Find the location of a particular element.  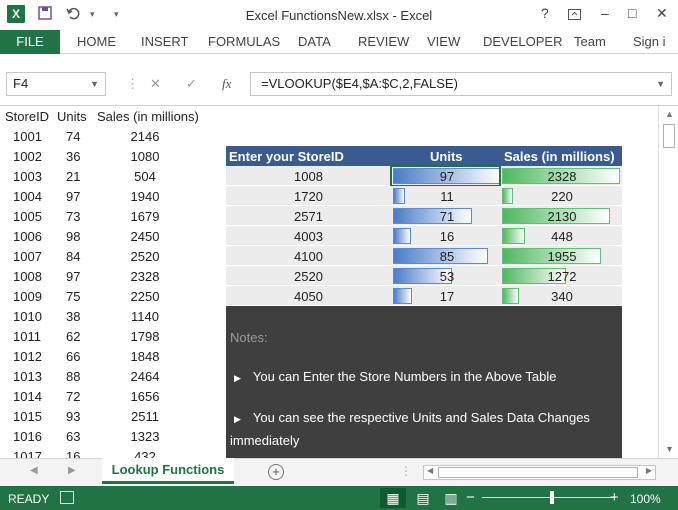

tab-home: HOME is located at coordinates (96, 41).